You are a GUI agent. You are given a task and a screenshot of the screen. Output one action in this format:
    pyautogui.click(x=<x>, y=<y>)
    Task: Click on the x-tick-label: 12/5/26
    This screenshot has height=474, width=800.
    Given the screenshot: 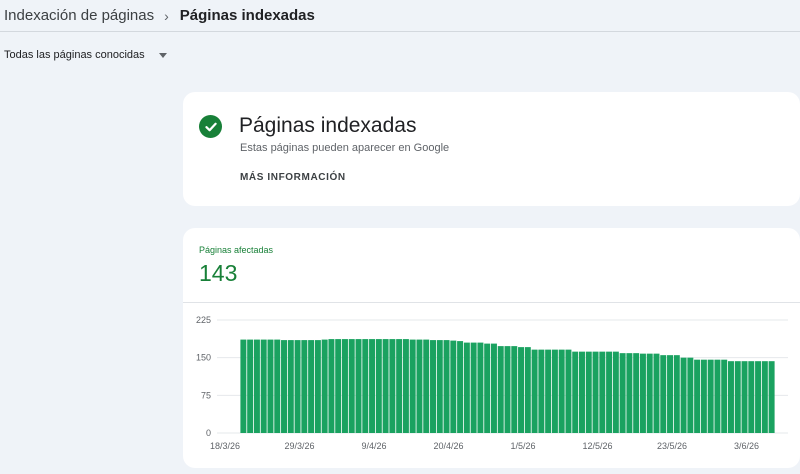 What is the action you would take?
    pyautogui.click(x=597, y=446)
    